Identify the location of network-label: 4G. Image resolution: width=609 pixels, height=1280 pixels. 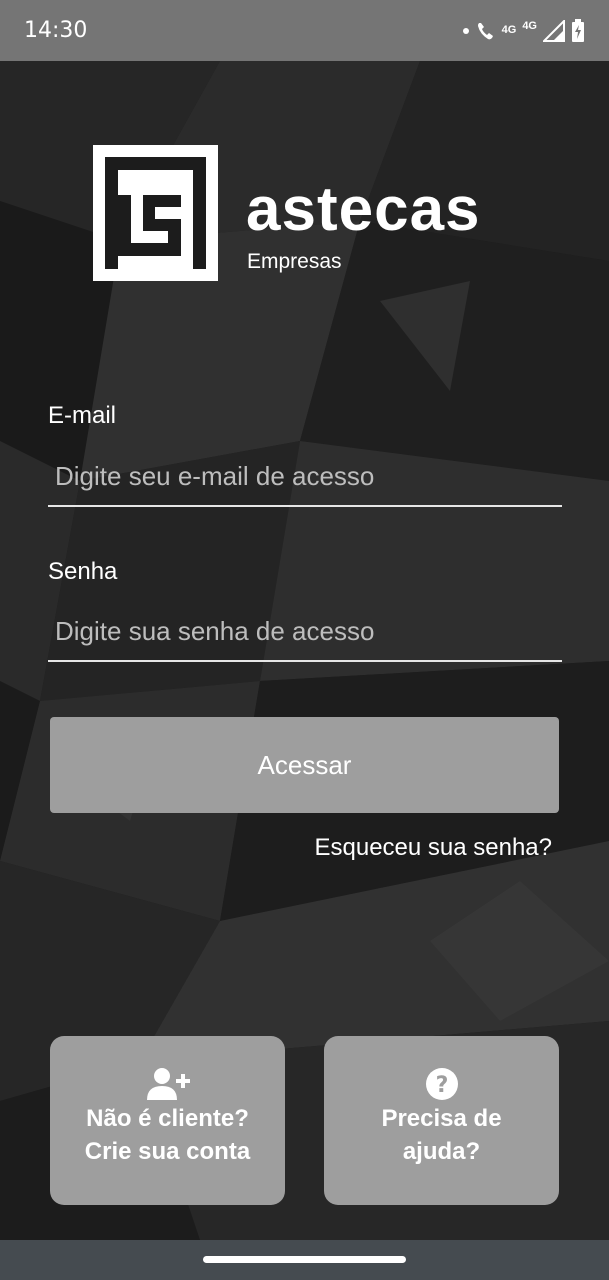
(509, 30).